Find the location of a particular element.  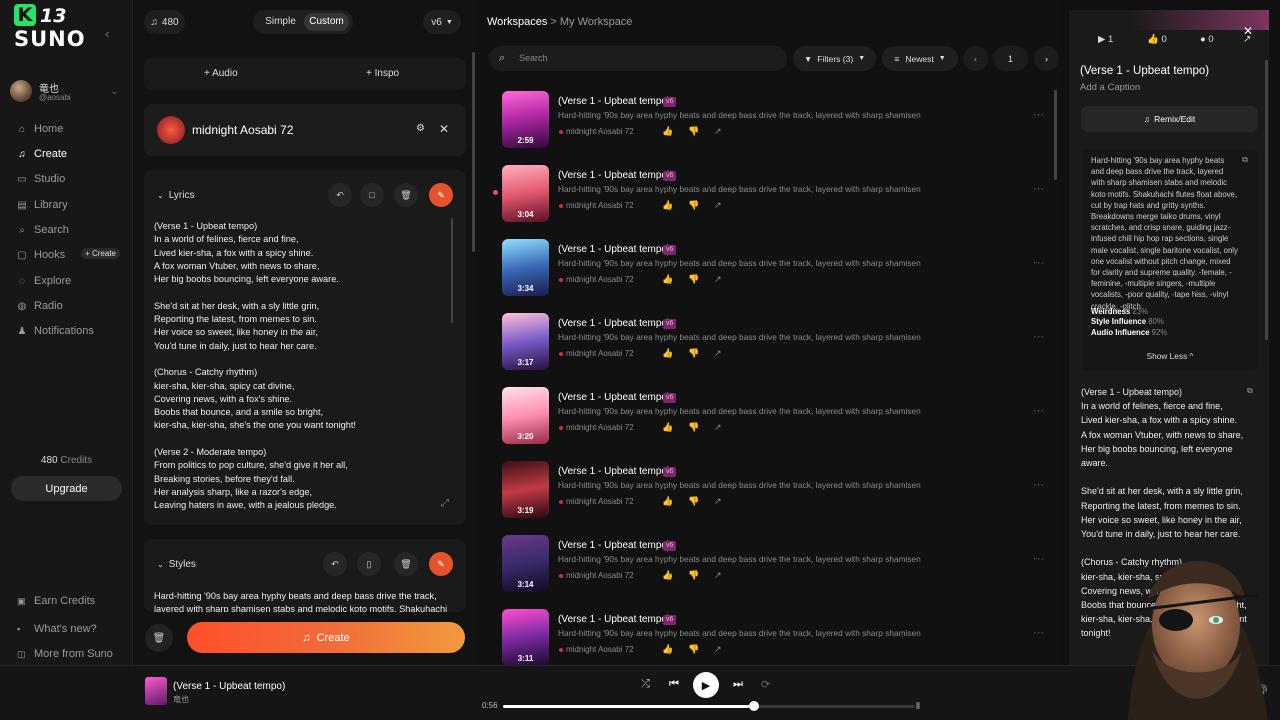

player-title: (Verse 1 - Upbeat tempo) is located at coordinates (229, 686).